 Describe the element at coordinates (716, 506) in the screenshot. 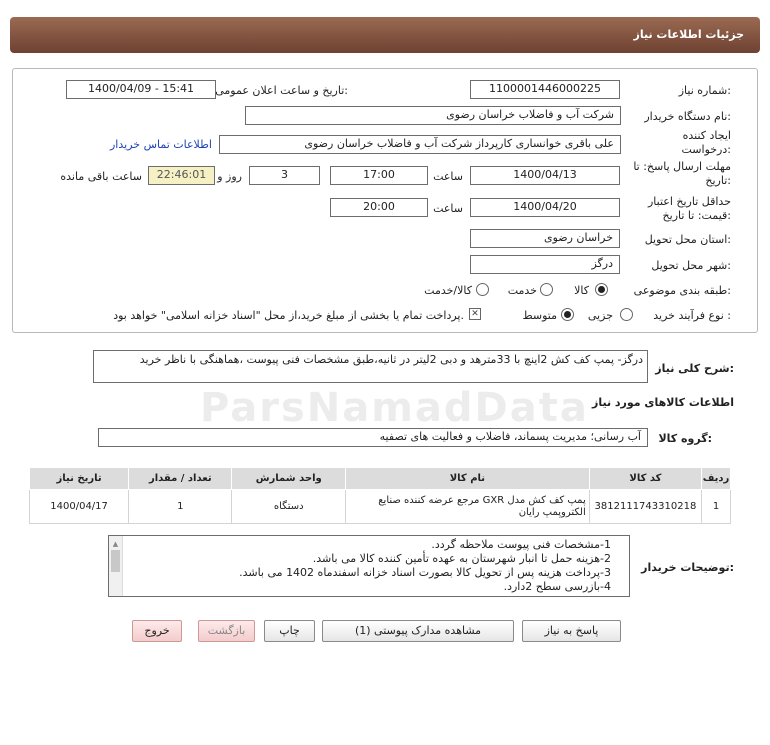

I see `row-index: 1` at that location.